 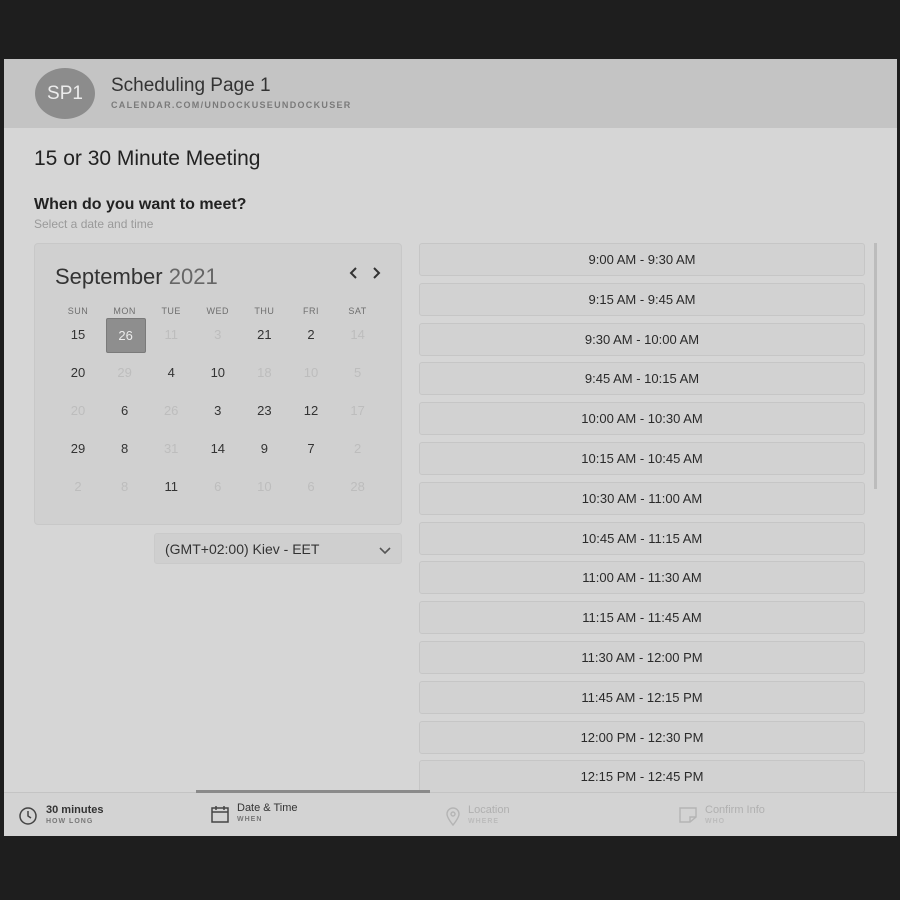 I want to click on scheduling-page-name: Scheduling Page 1, so click(x=191, y=85).